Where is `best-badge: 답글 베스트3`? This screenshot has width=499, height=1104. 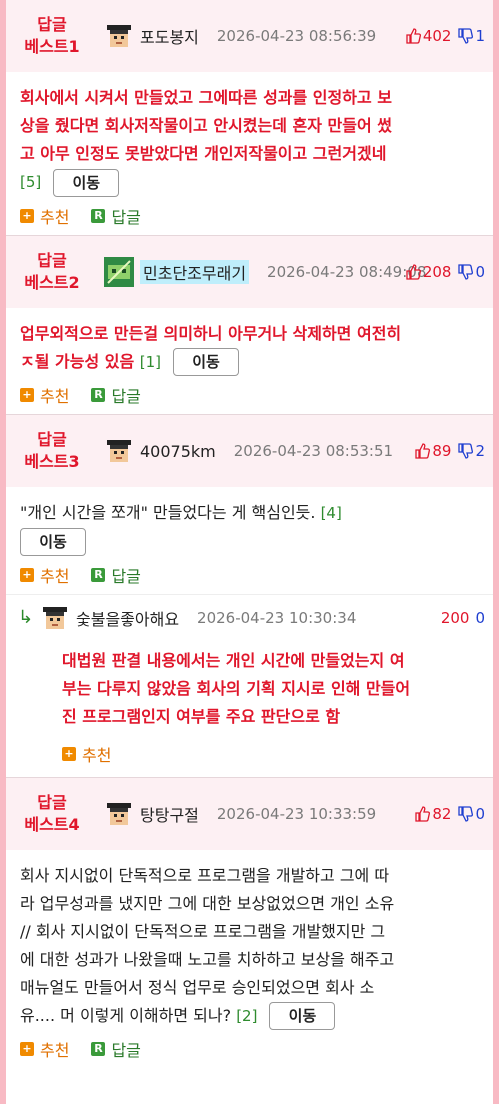
best-badge: 답글 베스트3 is located at coordinates (52, 451).